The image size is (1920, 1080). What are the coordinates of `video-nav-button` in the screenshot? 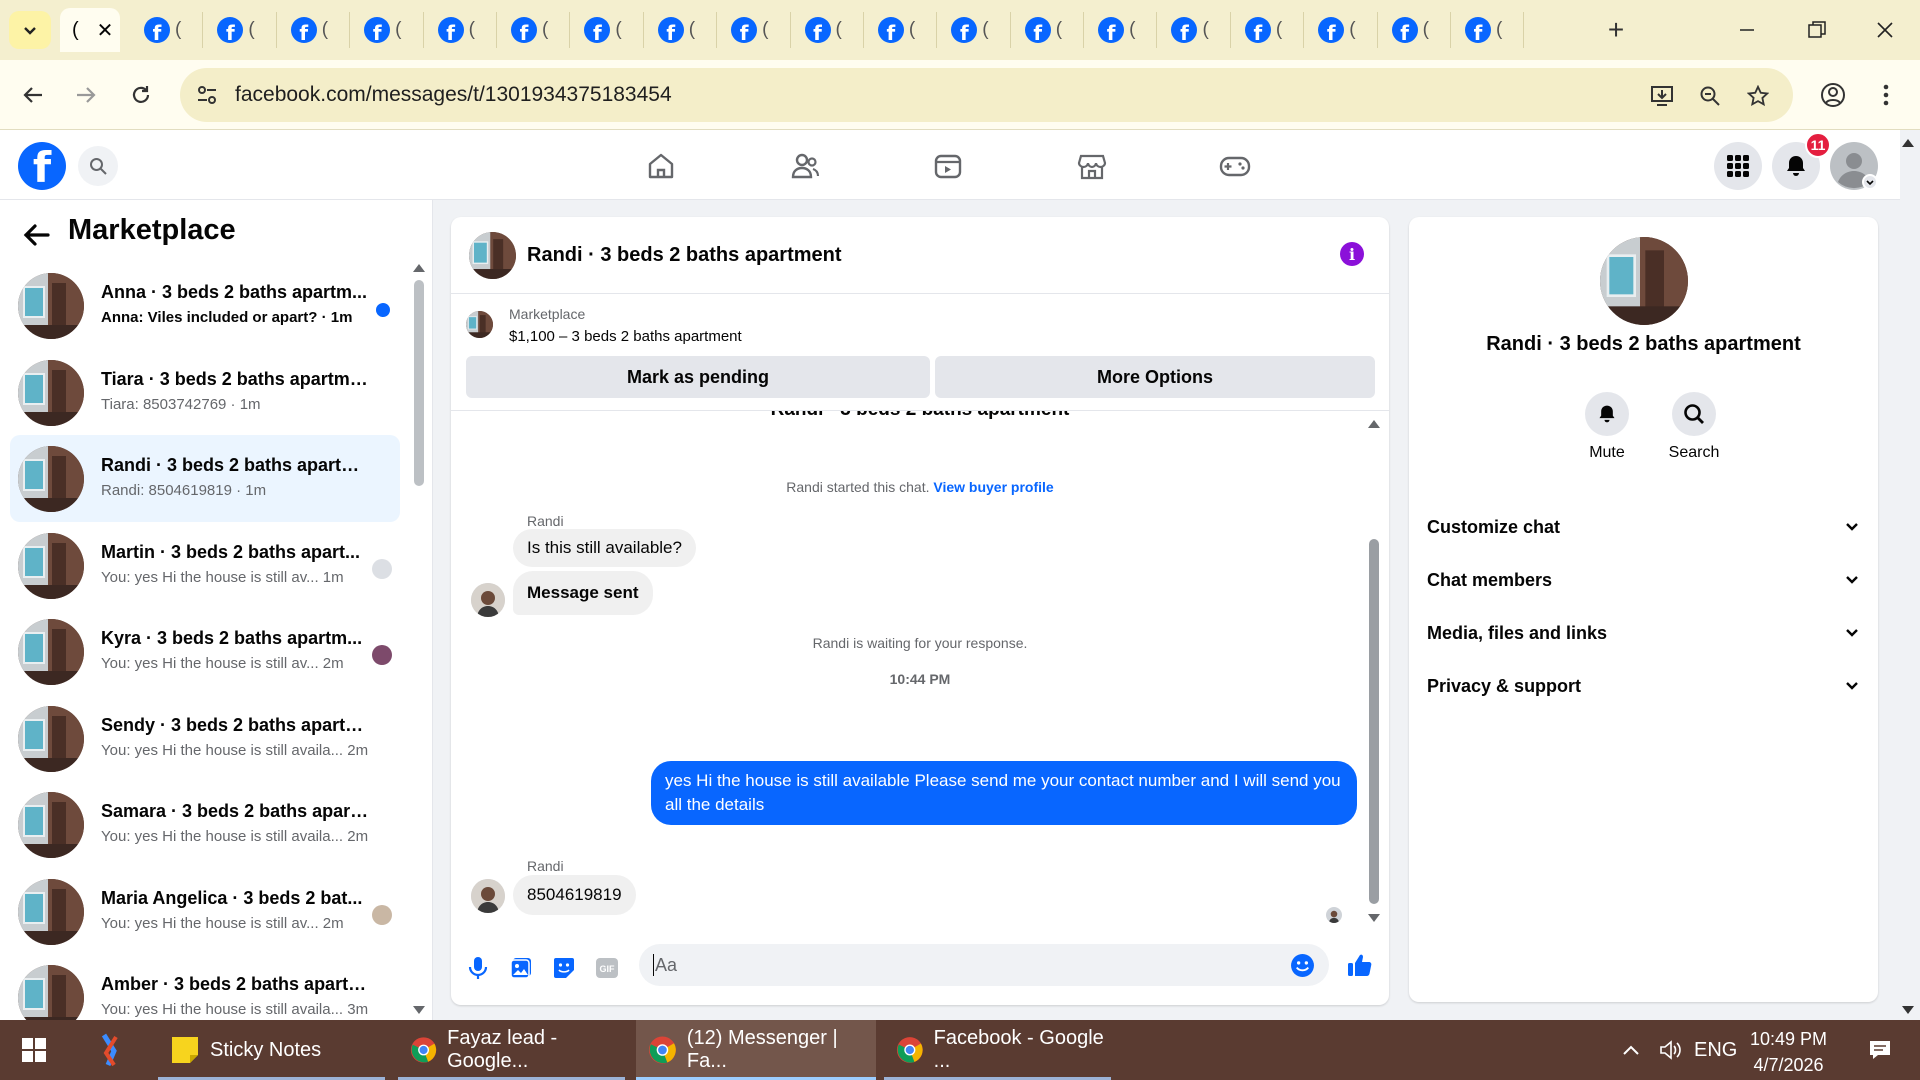 It's located at (948, 166).